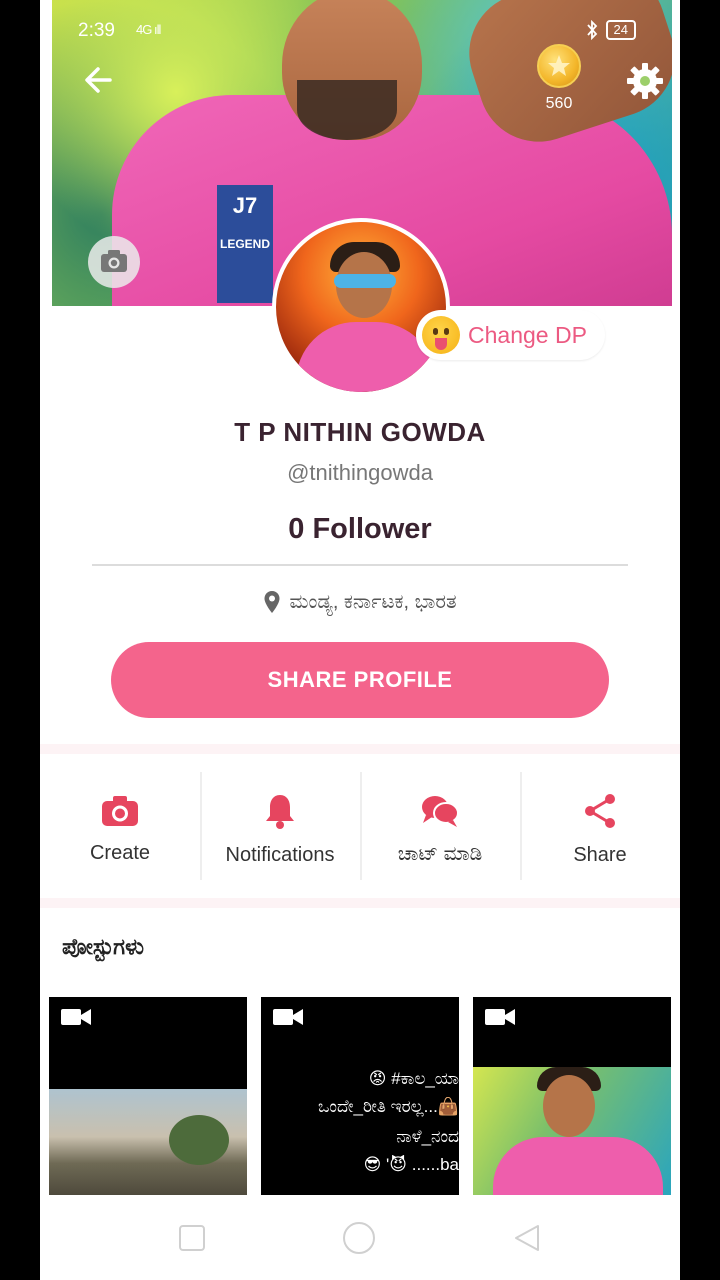  Describe the element at coordinates (600, 854) in the screenshot. I see `share-label: Share` at that location.